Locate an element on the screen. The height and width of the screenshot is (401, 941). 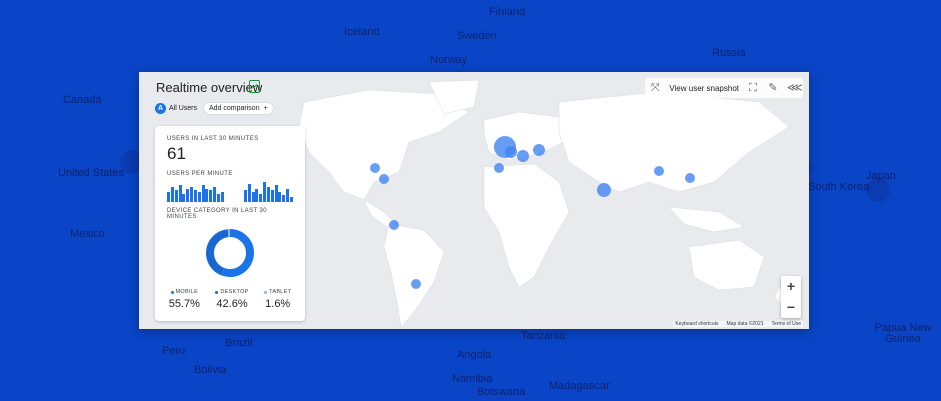
device-category-label: DEVICE CATEGORY IN LAST 30 MINUTES is located at coordinates (217, 214).